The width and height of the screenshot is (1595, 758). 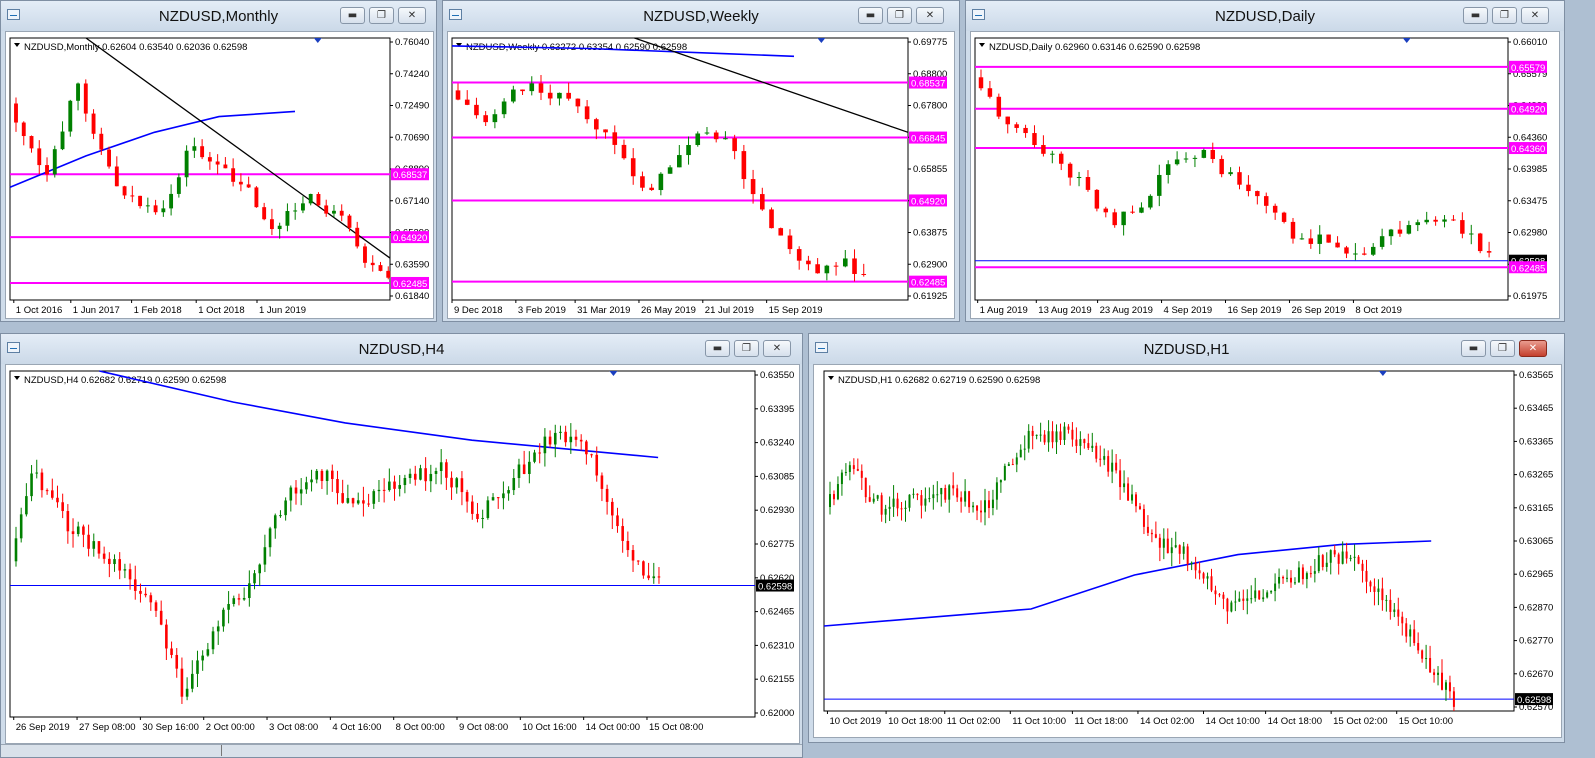 What do you see at coordinates (410, 238) in the screenshot?
I see `price-tag-label: 0.64920` at bounding box center [410, 238].